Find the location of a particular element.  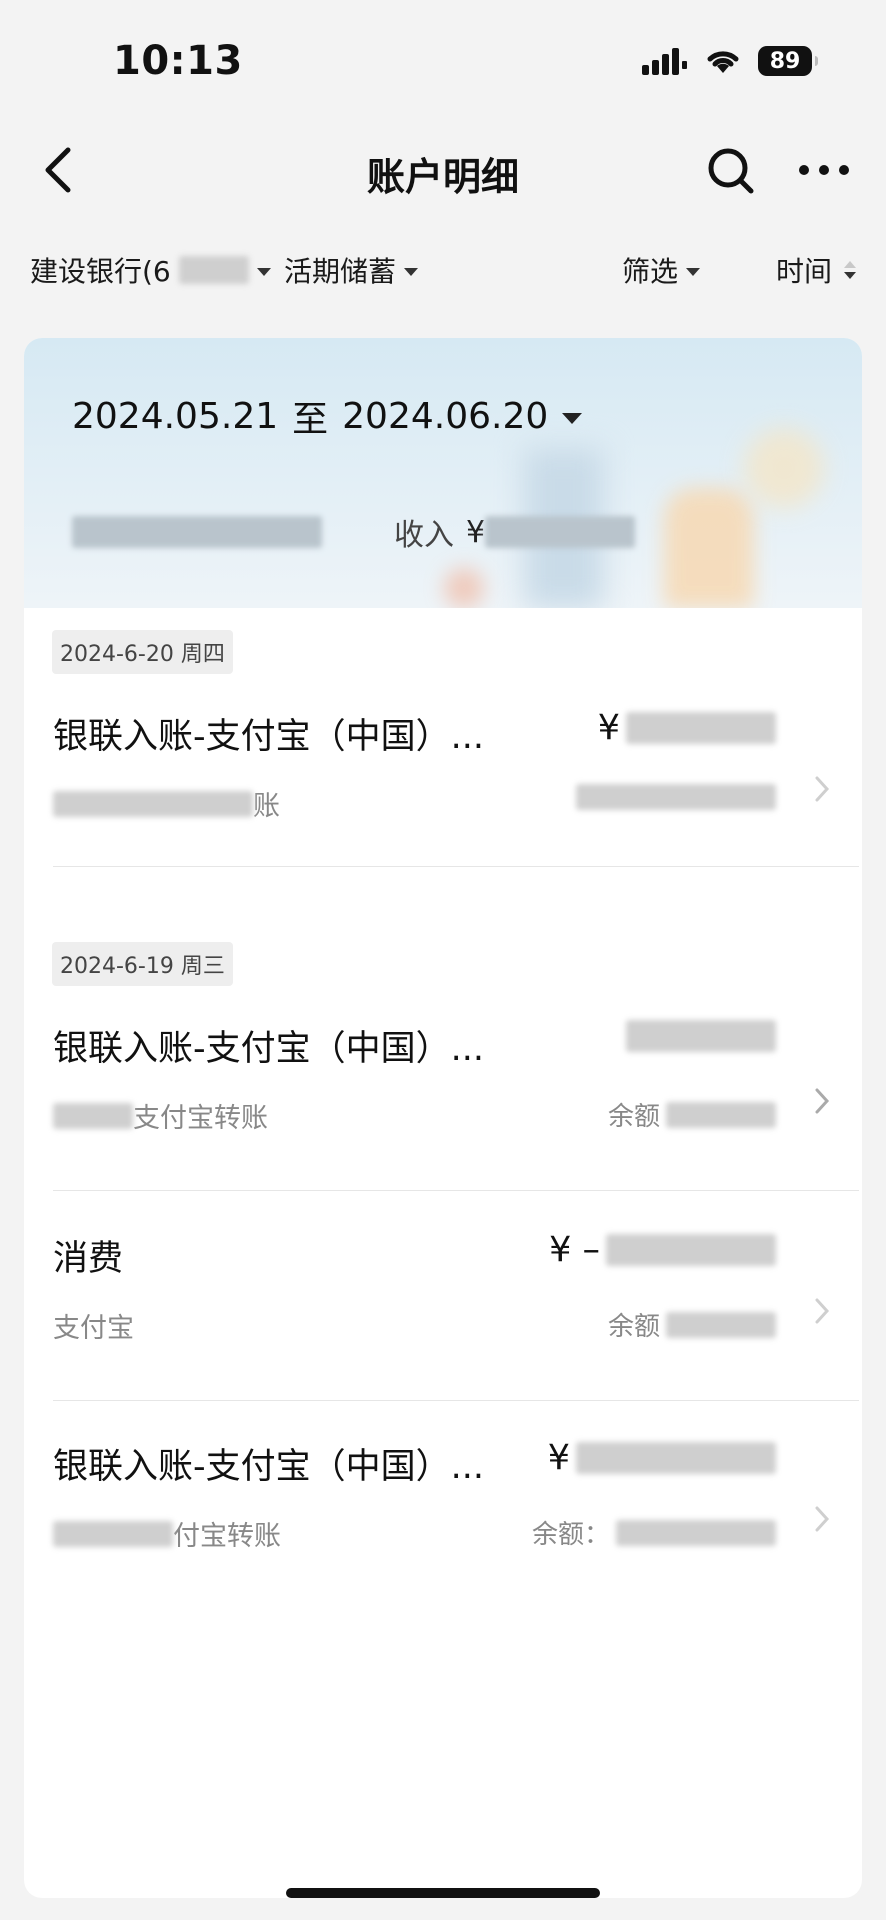

masked-account-number is located at coordinates (213, 270).